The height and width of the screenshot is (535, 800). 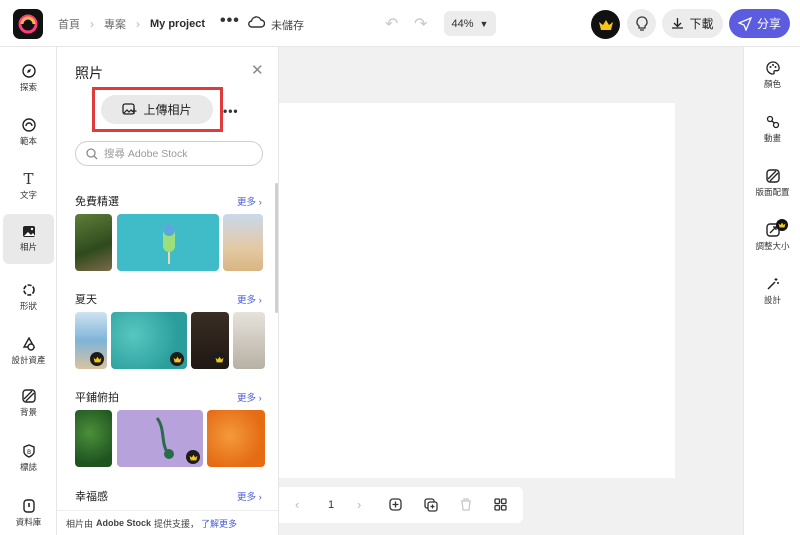 I want to click on brand-icon: B, so click(x=28, y=450).